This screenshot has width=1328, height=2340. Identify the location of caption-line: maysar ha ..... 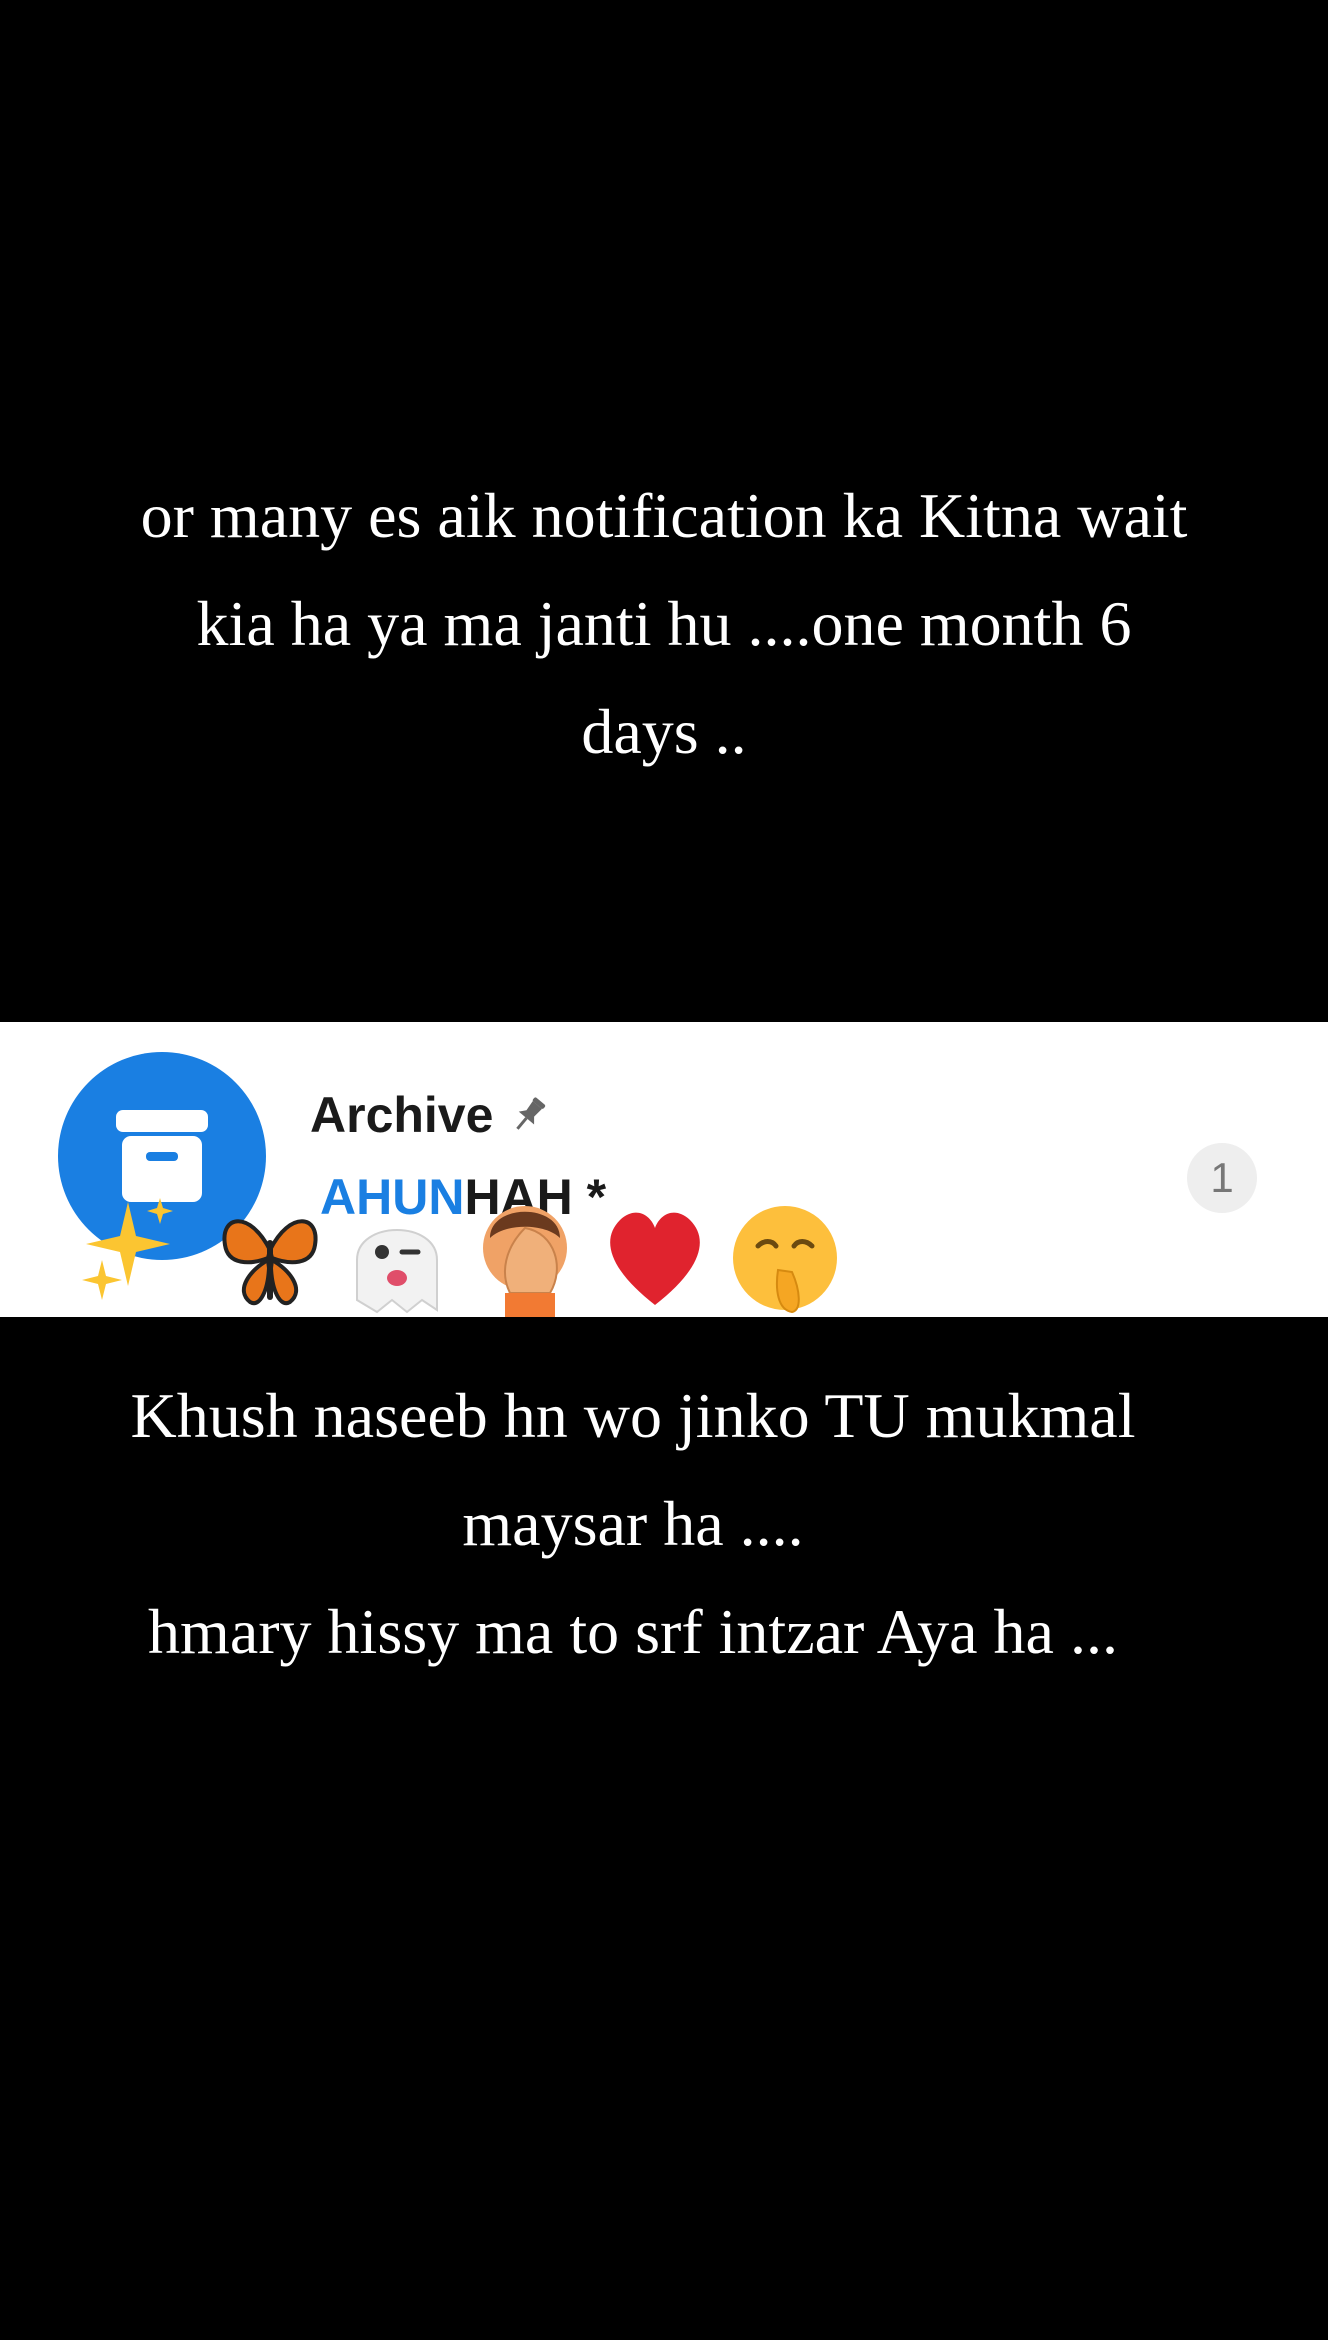
(633, 1523).